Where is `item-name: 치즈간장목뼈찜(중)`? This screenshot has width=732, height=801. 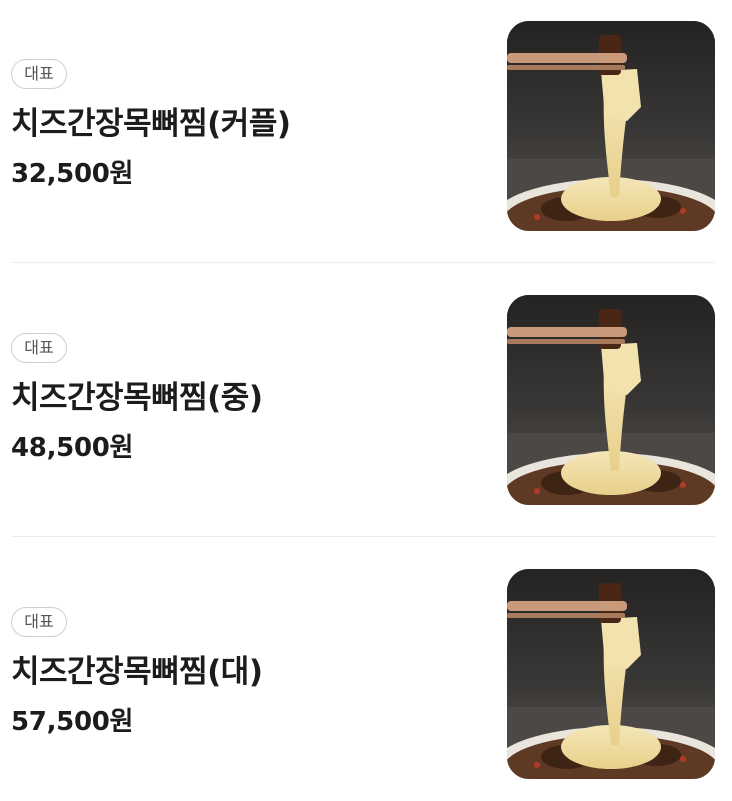
item-name: 치즈간장목뼈찜(중) is located at coordinates (137, 398).